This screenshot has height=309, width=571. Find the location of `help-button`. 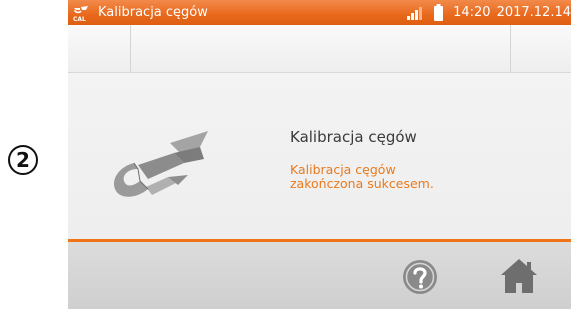

help-button is located at coordinates (420, 277).